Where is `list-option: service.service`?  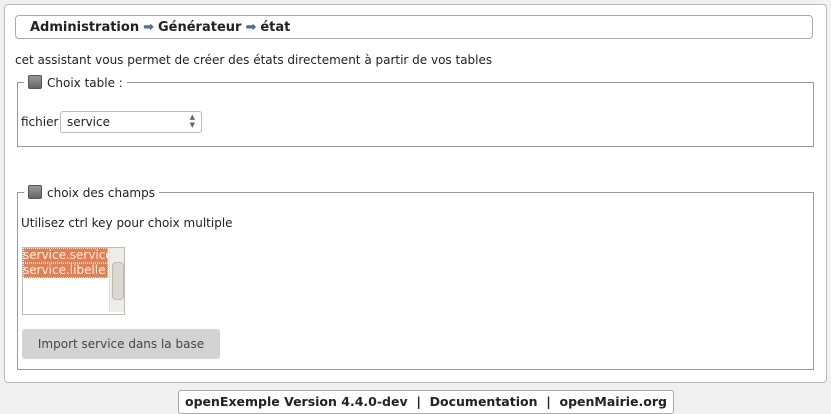 list-option: service.service is located at coordinates (65, 255).